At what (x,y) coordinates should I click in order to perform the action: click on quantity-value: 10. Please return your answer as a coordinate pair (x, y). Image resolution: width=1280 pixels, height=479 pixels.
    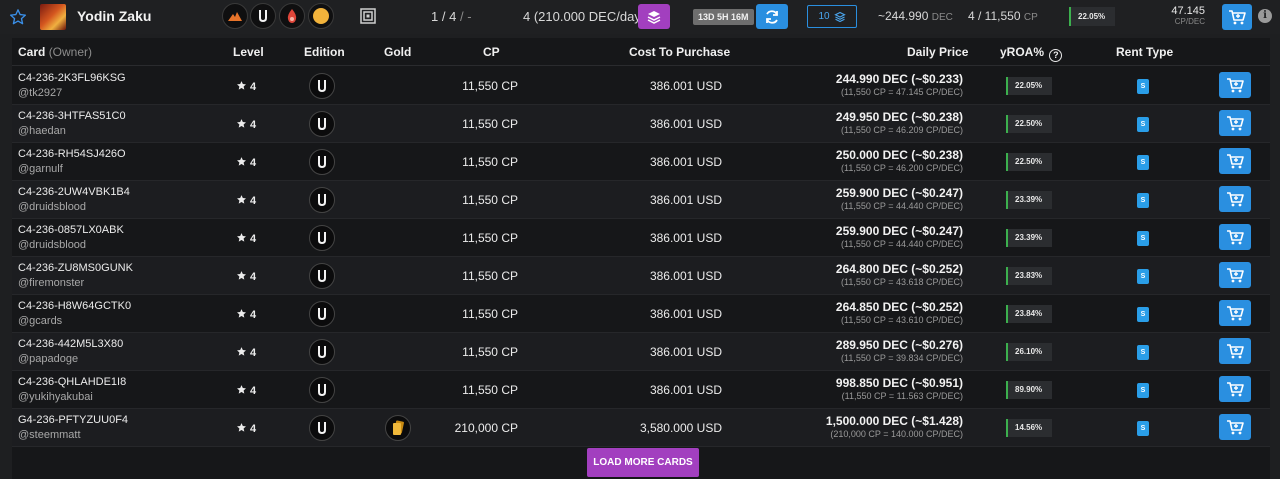
    Looking at the image, I should click on (824, 16).